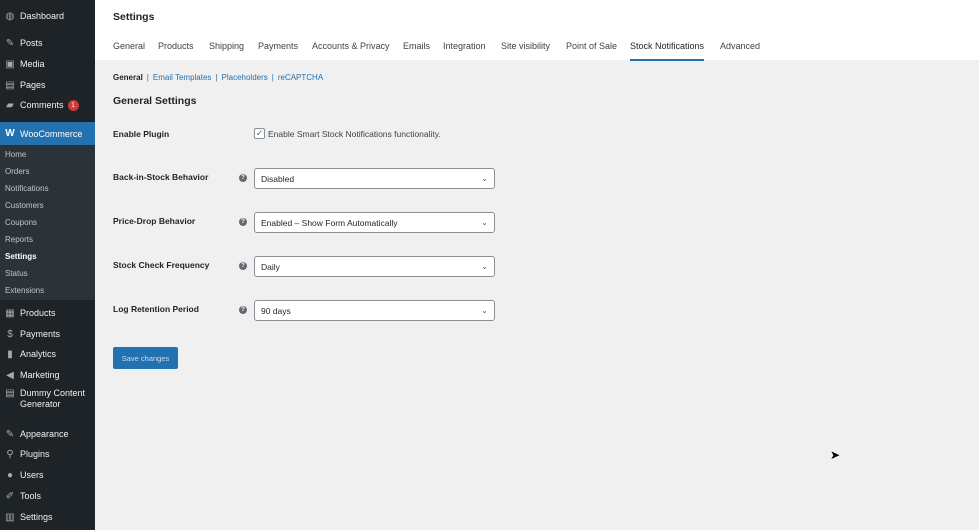 This screenshot has width=979, height=530. Describe the element at coordinates (259, 133) in the screenshot. I see `enable-plugin-checkbox: ✓` at that location.